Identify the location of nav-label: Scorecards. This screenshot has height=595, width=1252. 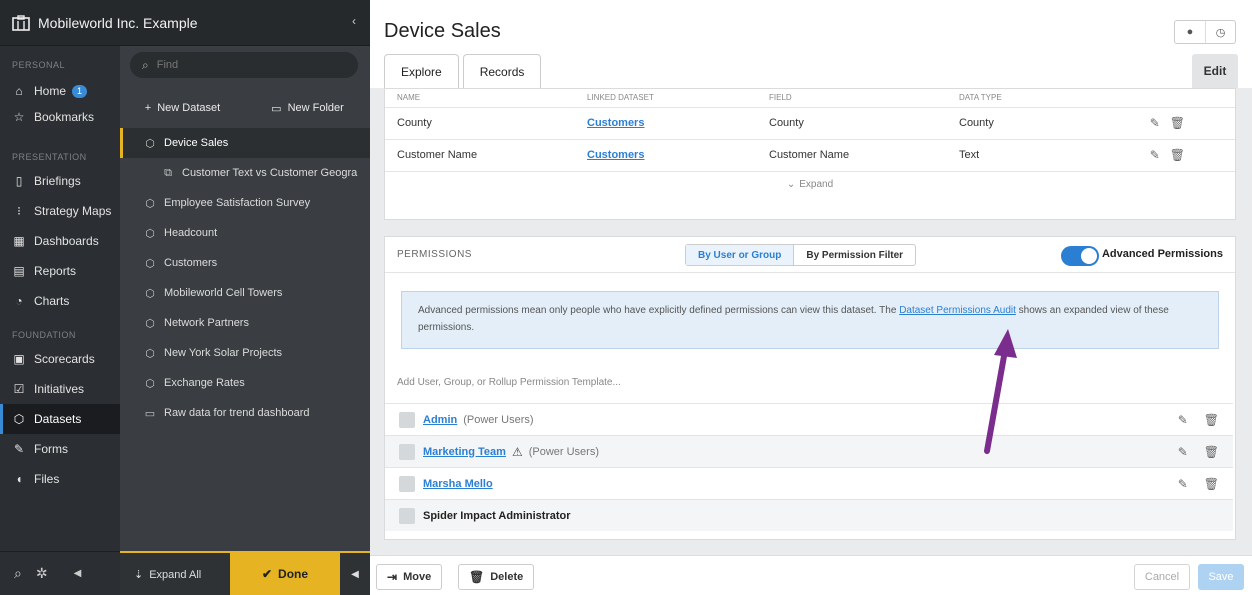
(64, 359).